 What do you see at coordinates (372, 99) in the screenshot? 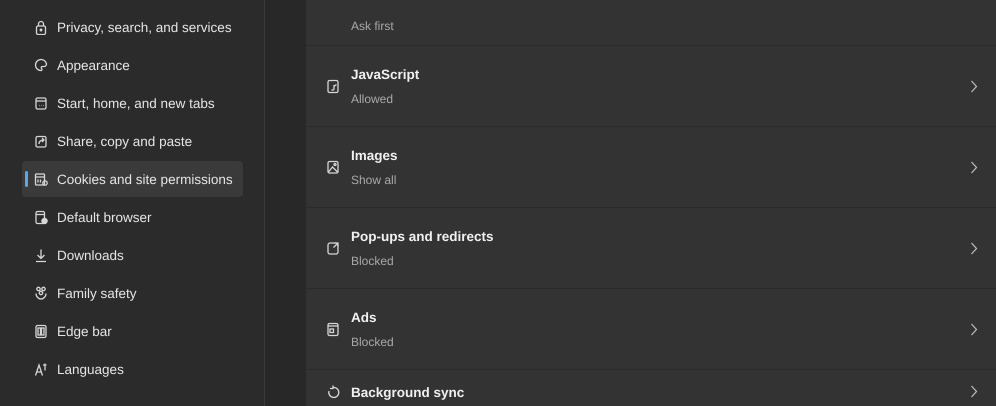
I see `permission-status: Allowed` at bounding box center [372, 99].